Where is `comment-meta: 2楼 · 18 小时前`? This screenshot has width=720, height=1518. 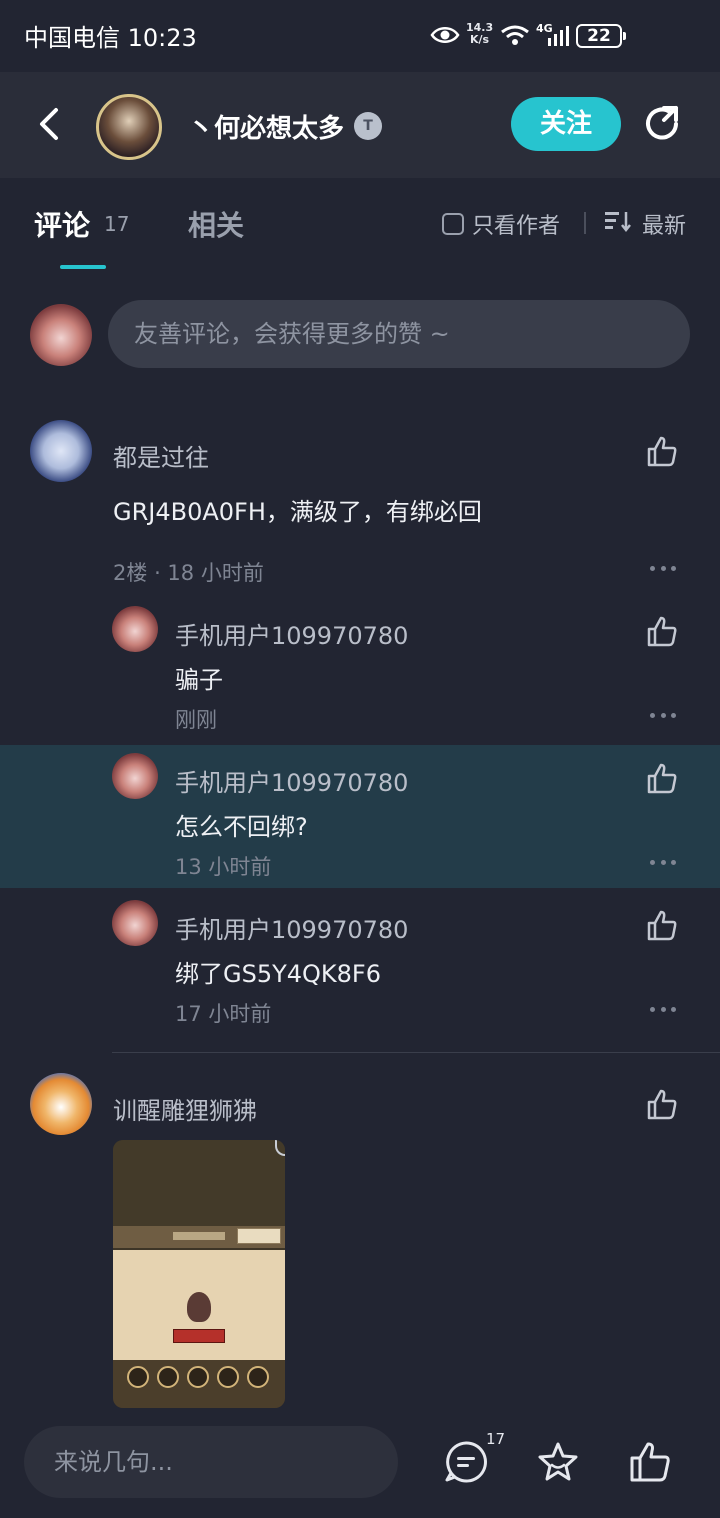 comment-meta: 2楼 · 18 小时前 is located at coordinates (188, 573).